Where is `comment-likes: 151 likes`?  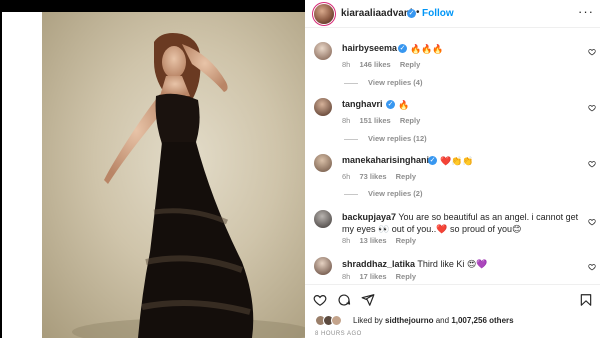
comment-likes: 151 likes is located at coordinates (374, 120).